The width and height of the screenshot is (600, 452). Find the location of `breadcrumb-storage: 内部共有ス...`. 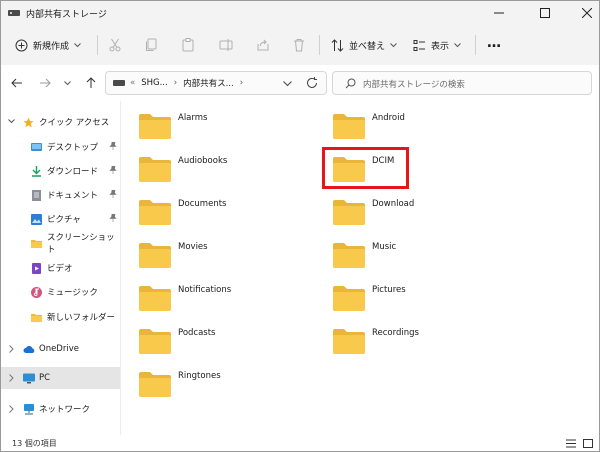

breadcrumb-storage: 内部共有ス... is located at coordinates (208, 83).